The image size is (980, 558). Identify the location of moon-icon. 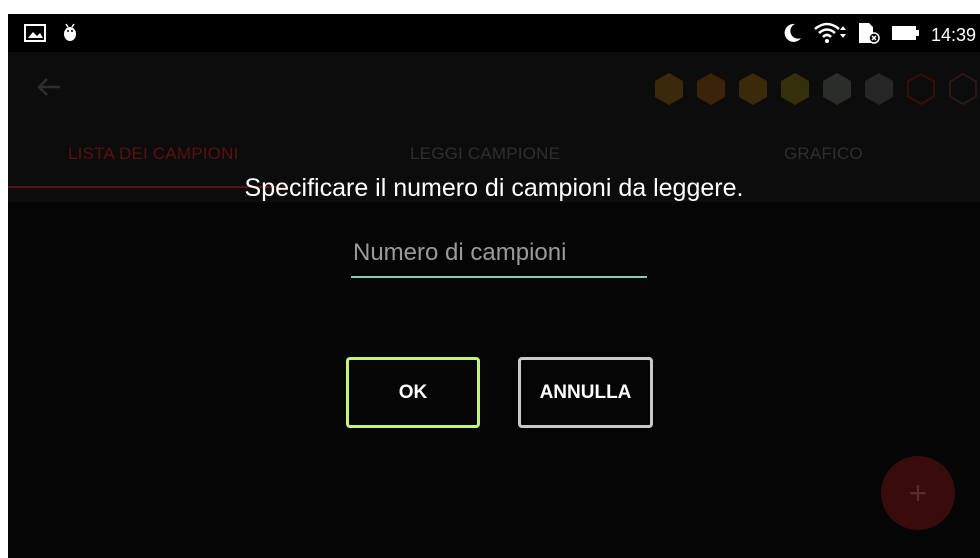
(792, 35).